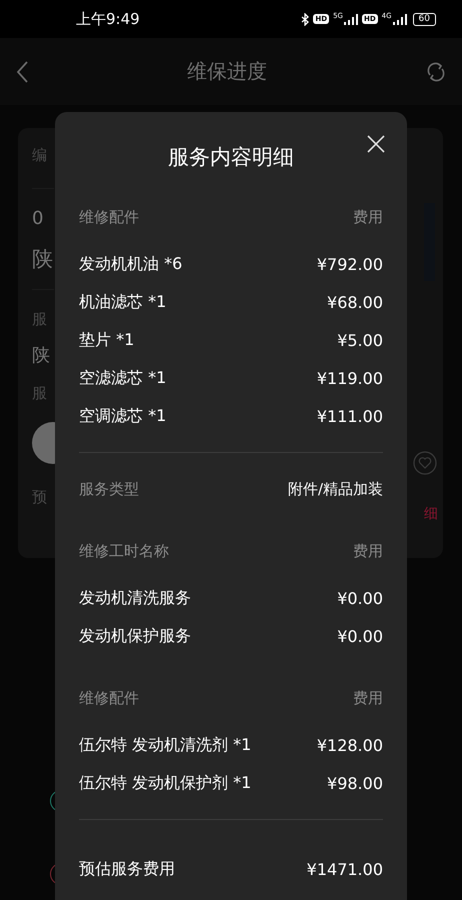 The image size is (462, 900). I want to click on item-price: ¥119.00, so click(349, 378).